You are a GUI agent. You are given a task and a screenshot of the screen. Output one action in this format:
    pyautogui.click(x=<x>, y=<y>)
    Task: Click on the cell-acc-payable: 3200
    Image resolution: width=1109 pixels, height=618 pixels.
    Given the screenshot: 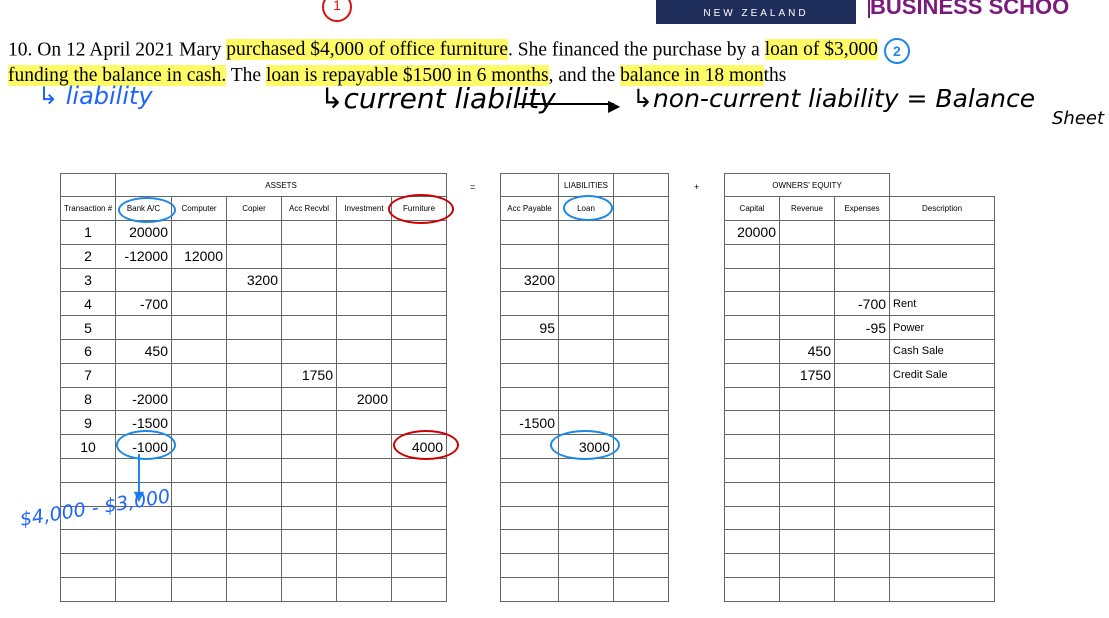 What is the action you would take?
    pyautogui.click(x=529, y=280)
    